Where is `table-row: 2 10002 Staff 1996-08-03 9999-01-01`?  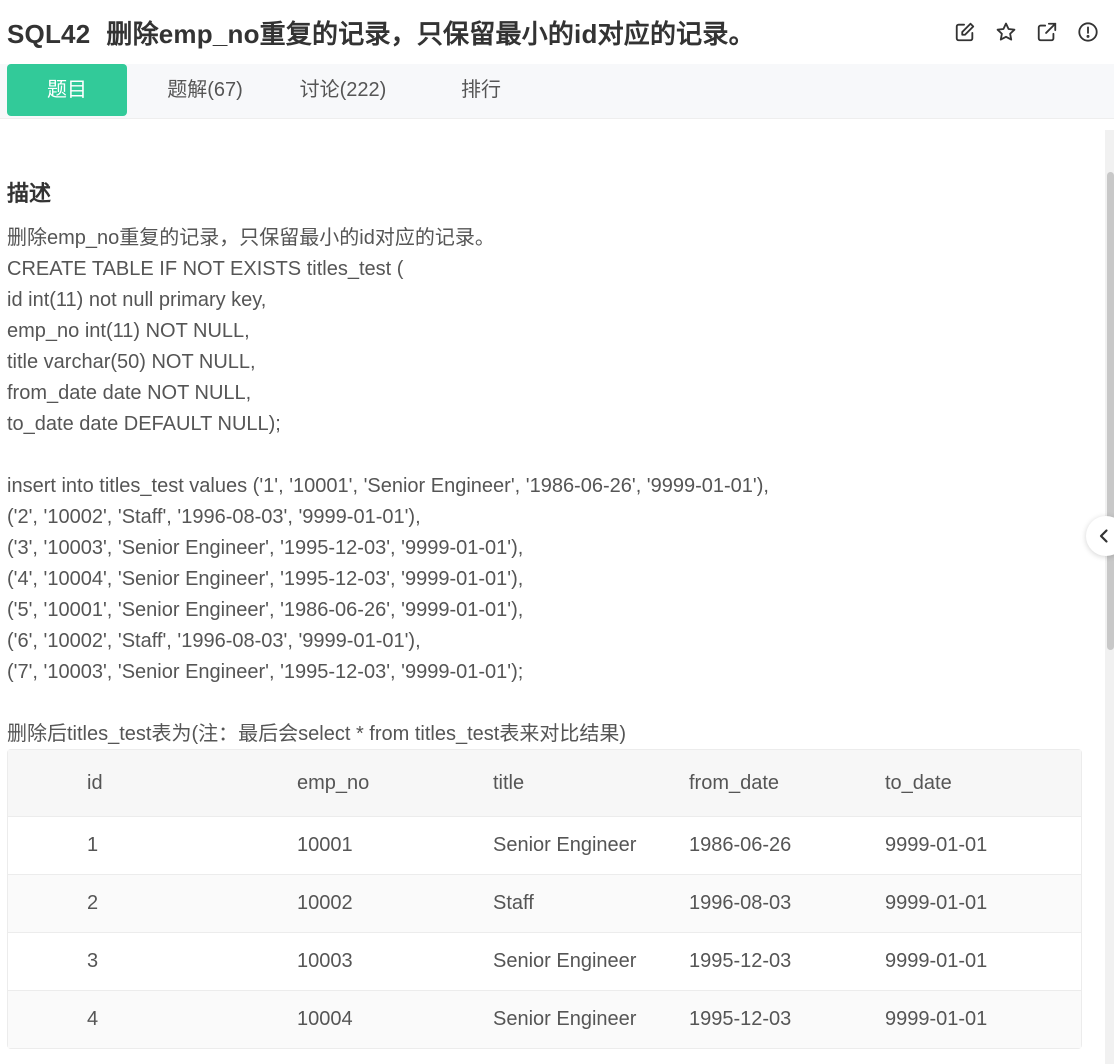 table-row: 2 10002 Staff 1996-08-03 9999-01-01 is located at coordinates (544, 904).